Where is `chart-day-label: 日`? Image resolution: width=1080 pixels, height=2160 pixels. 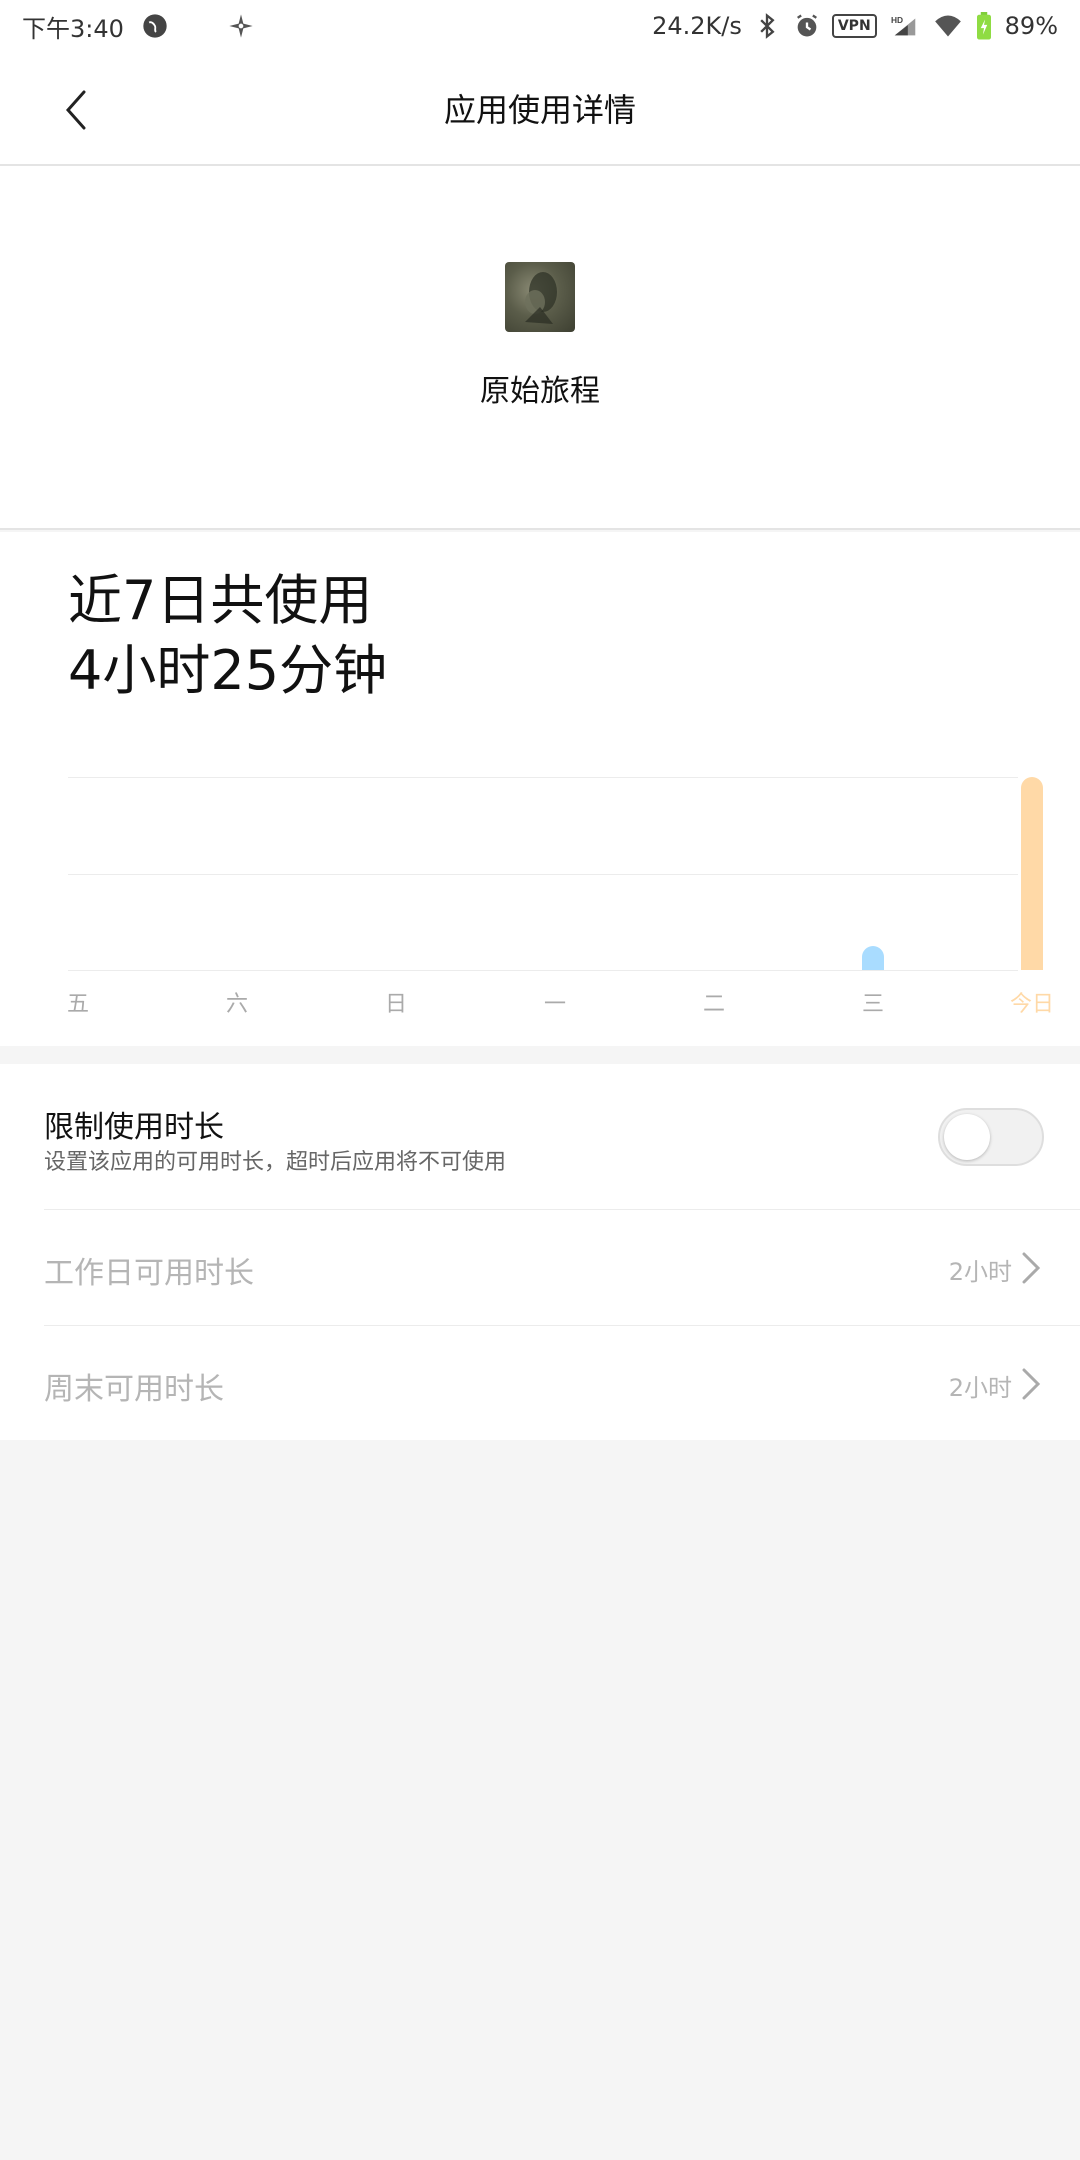
chart-day-label: 日 is located at coordinates (395, 1004).